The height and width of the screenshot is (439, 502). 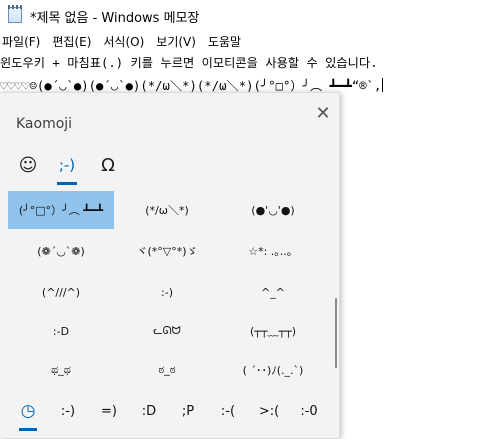 I want to click on text-caret, so click(x=383, y=85).